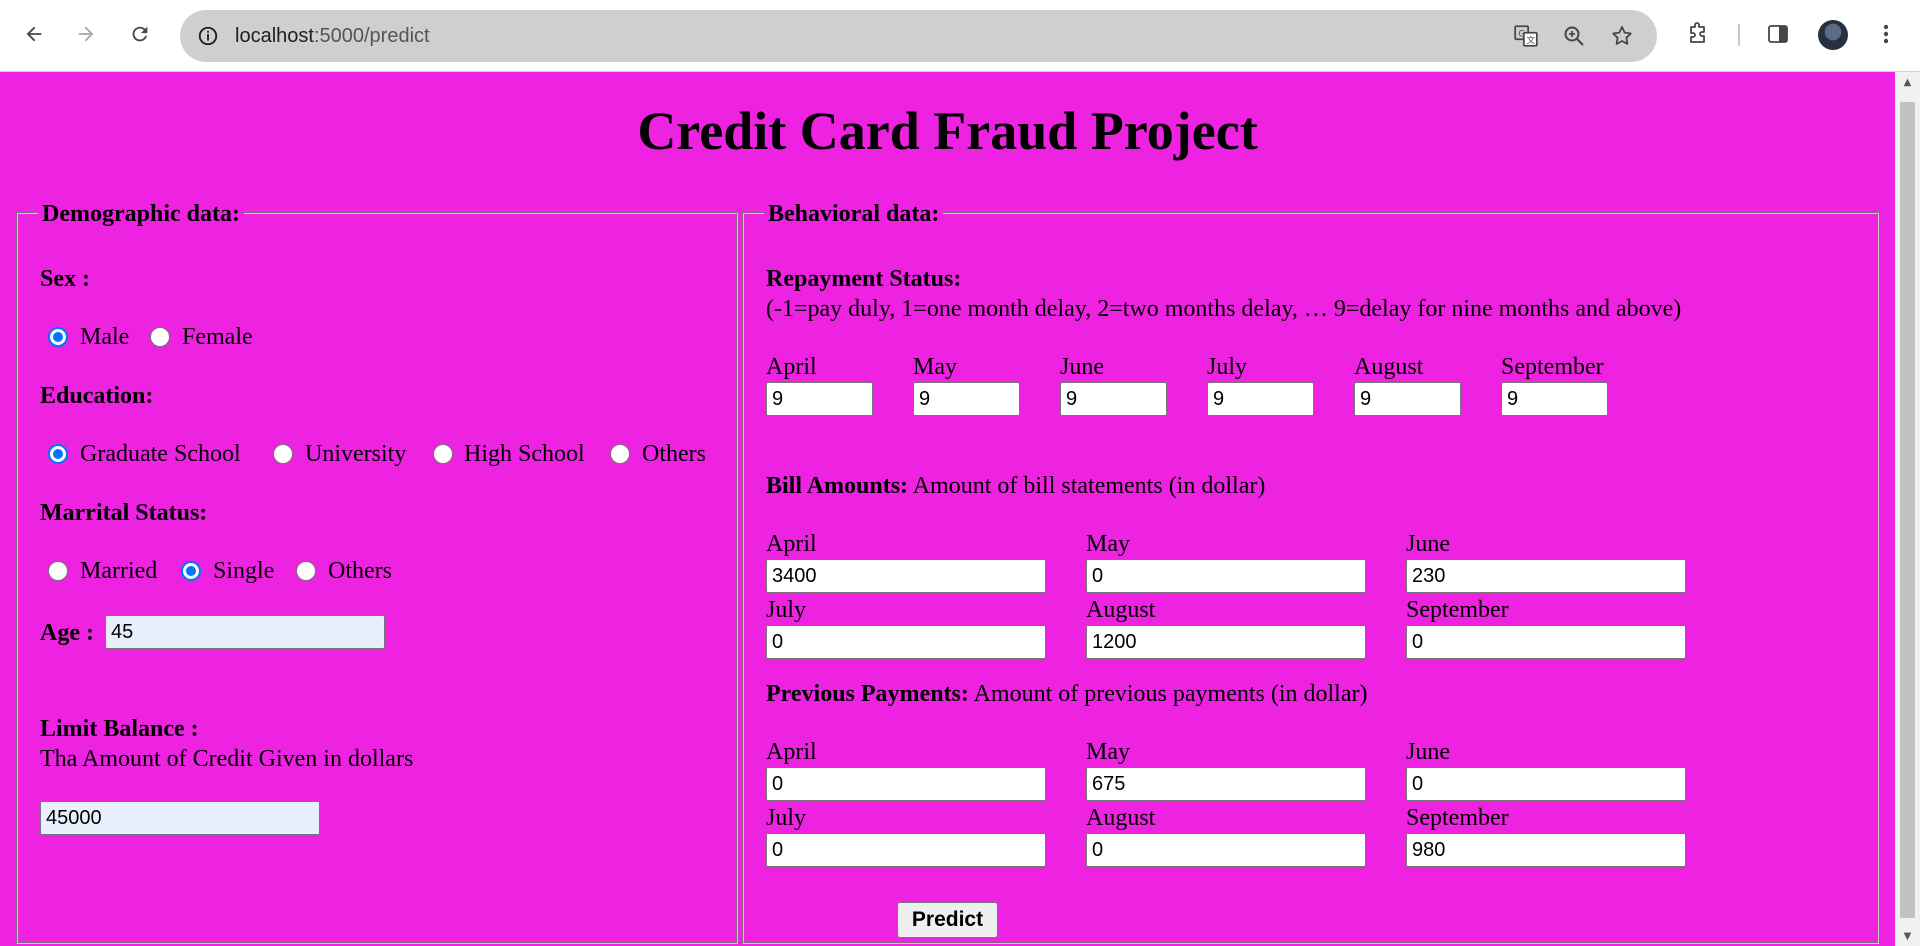 The width and height of the screenshot is (1920, 946). What do you see at coordinates (1428, 544) in the screenshot?
I see `bill-month-label: June` at bounding box center [1428, 544].